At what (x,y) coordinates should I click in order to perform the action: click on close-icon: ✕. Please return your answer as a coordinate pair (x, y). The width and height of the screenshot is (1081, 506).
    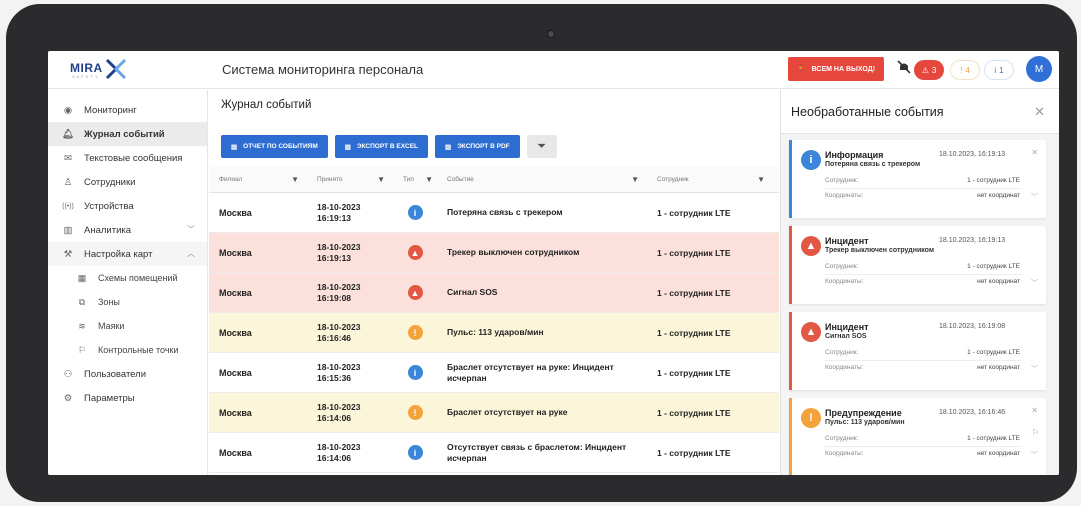
    Looking at the image, I should click on (1039, 112).